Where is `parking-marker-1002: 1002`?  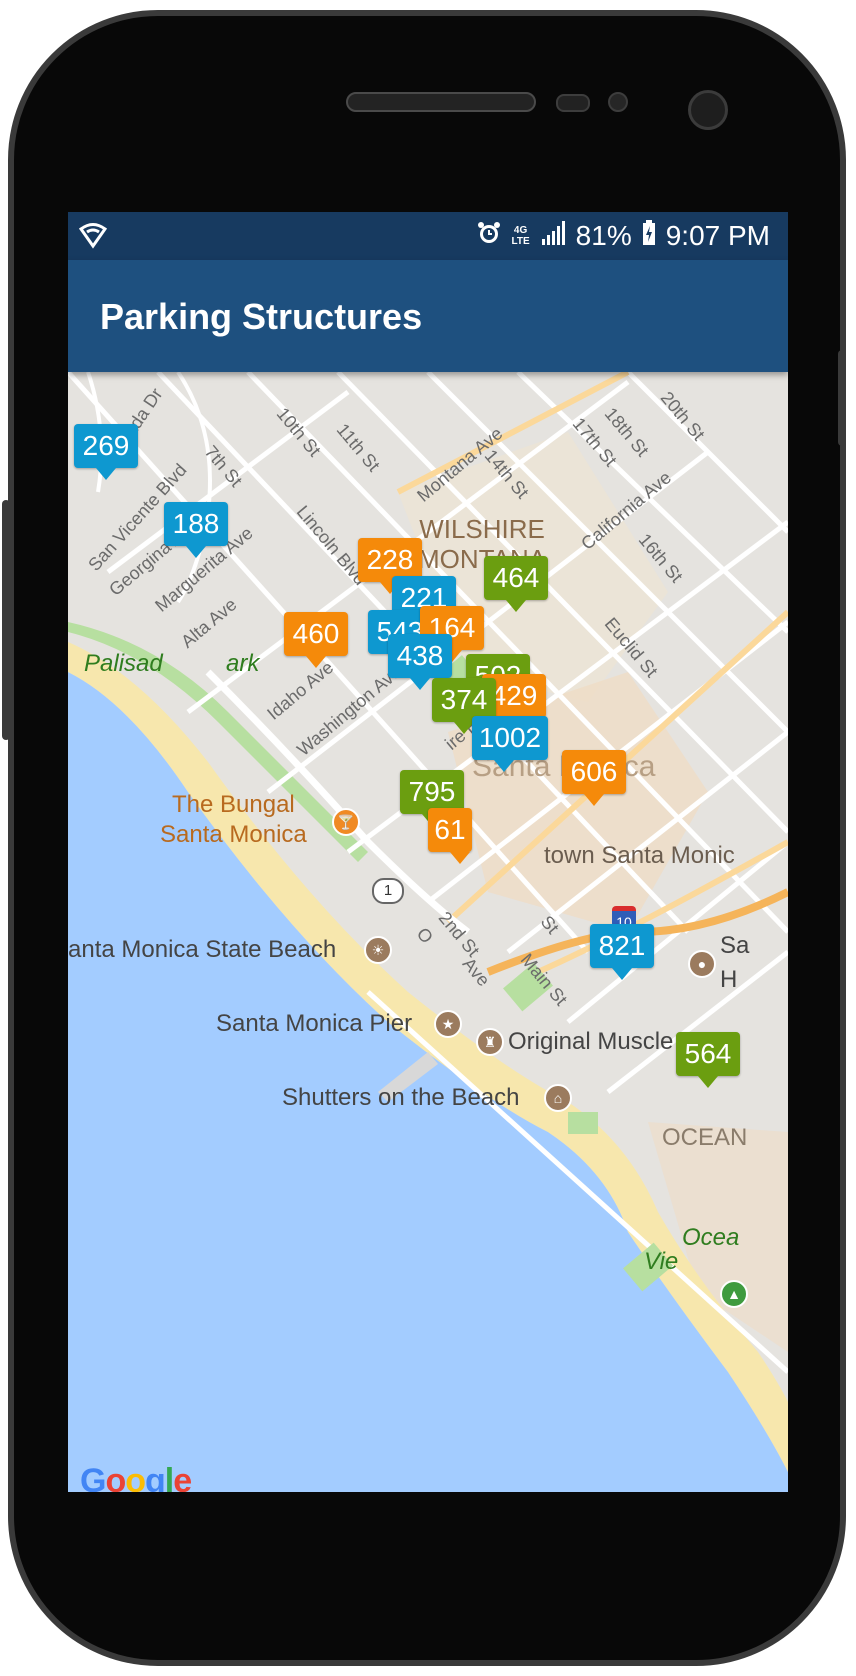 parking-marker-1002: 1002 is located at coordinates (510, 744).